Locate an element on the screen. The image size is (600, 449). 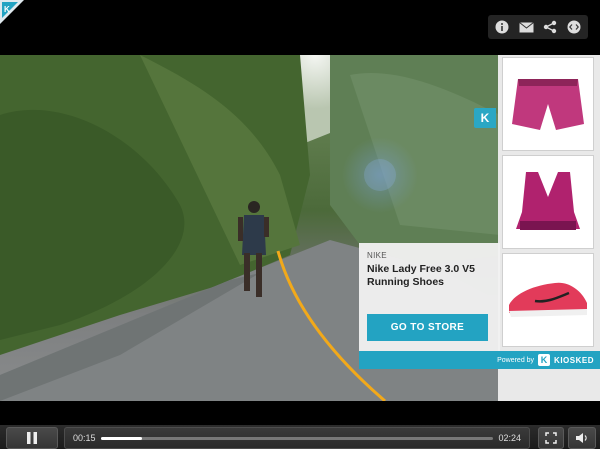
sports-bra-icon is located at coordinates (548, 201).